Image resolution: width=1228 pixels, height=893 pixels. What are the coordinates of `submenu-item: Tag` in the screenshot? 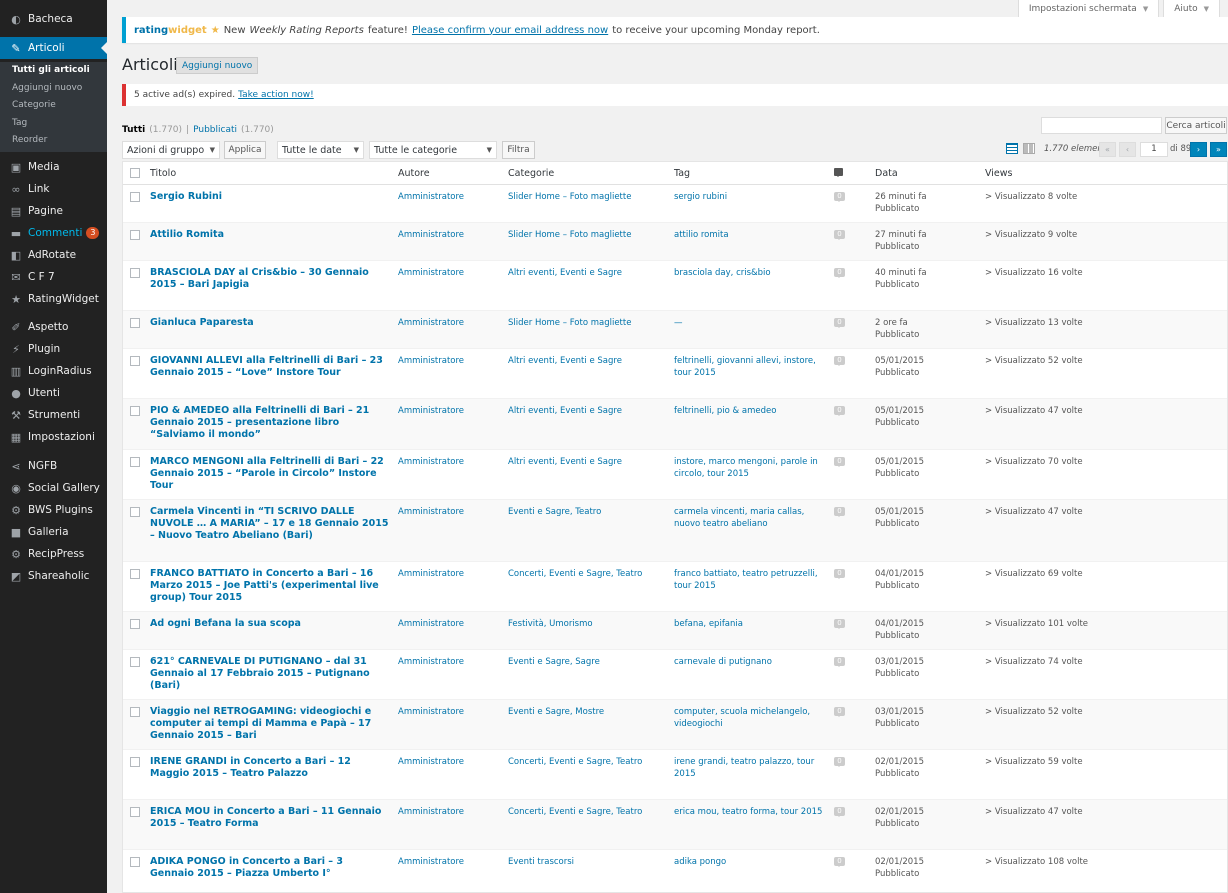 It's located at (53, 124).